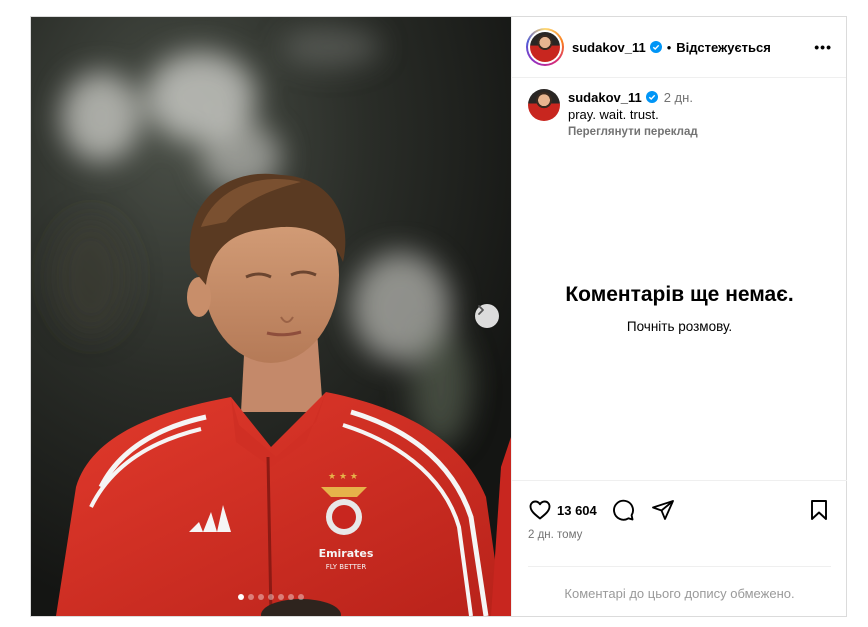 The image size is (868, 627). Describe the element at coordinates (679, 294) in the screenshot. I see `no-comments-title: Коментарів ще немає.` at that location.